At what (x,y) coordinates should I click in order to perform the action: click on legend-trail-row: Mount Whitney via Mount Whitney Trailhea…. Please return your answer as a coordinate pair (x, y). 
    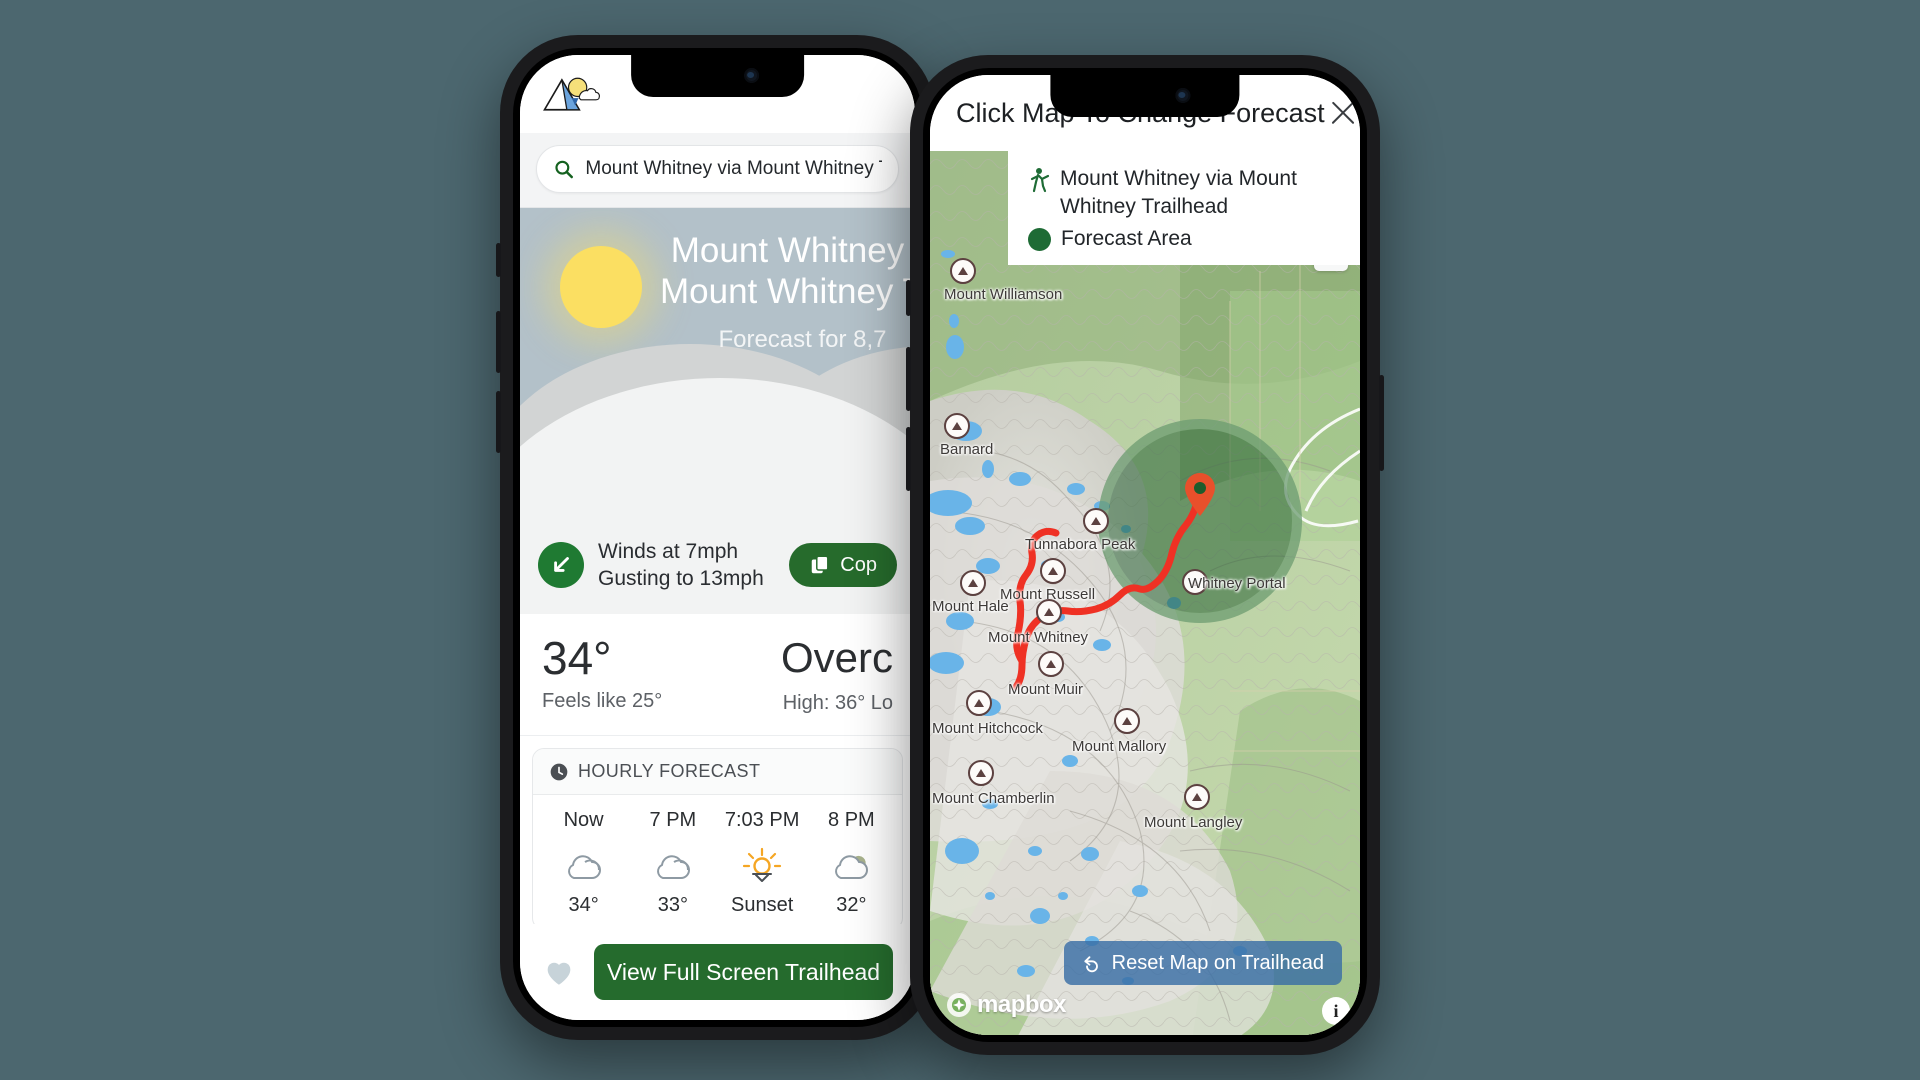
    Looking at the image, I should click on (1185, 193).